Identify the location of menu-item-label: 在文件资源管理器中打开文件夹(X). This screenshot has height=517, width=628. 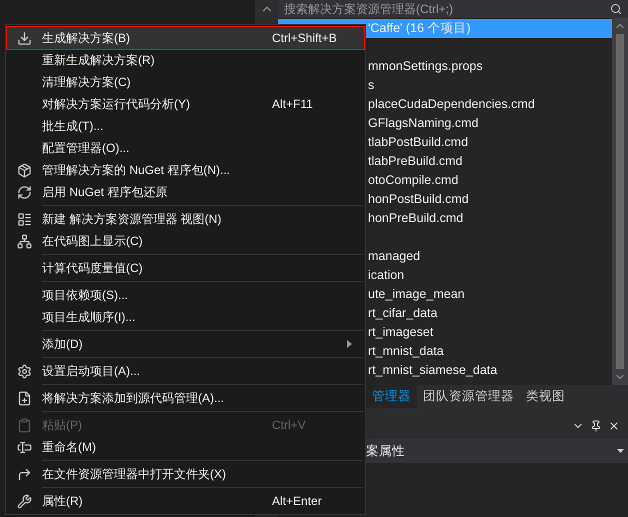
(134, 474).